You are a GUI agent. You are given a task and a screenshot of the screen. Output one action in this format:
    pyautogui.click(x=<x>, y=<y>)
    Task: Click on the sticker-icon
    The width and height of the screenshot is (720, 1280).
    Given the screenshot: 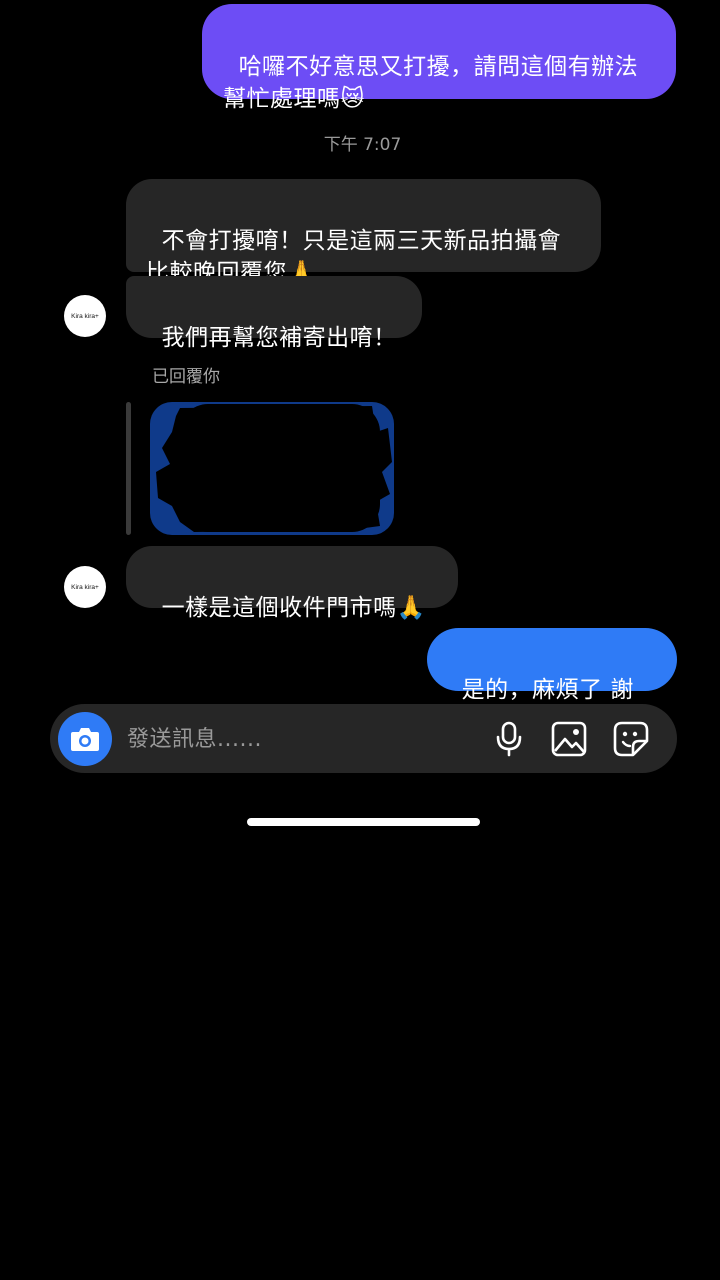 What is the action you would take?
    pyautogui.click(x=631, y=739)
    